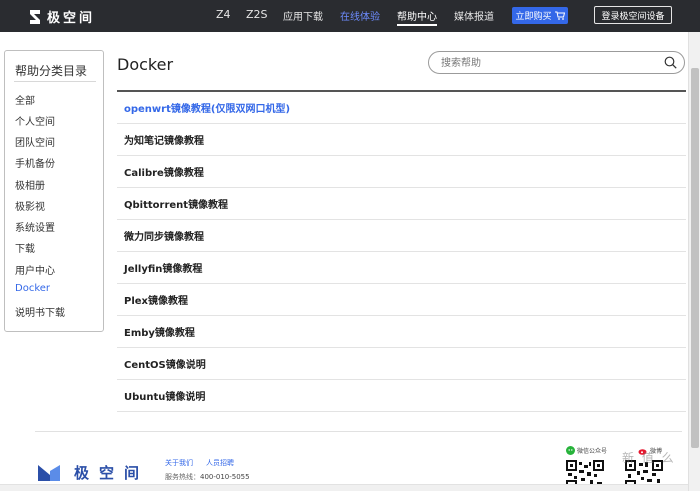  What do you see at coordinates (164, 235) in the screenshot?
I see `article-link-verysync: 微力同步镜像教程` at bounding box center [164, 235].